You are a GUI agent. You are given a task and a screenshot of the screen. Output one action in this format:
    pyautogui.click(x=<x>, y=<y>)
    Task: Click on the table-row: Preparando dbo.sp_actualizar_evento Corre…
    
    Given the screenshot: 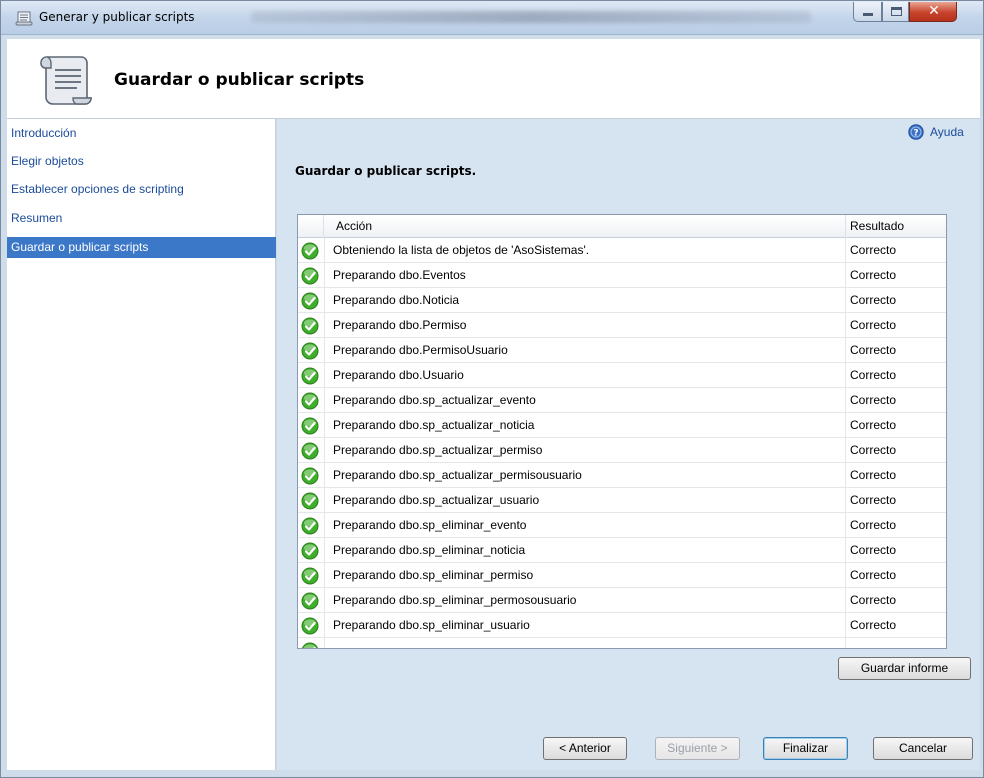 What is the action you would take?
    pyautogui.click(x=622, y=400)
    